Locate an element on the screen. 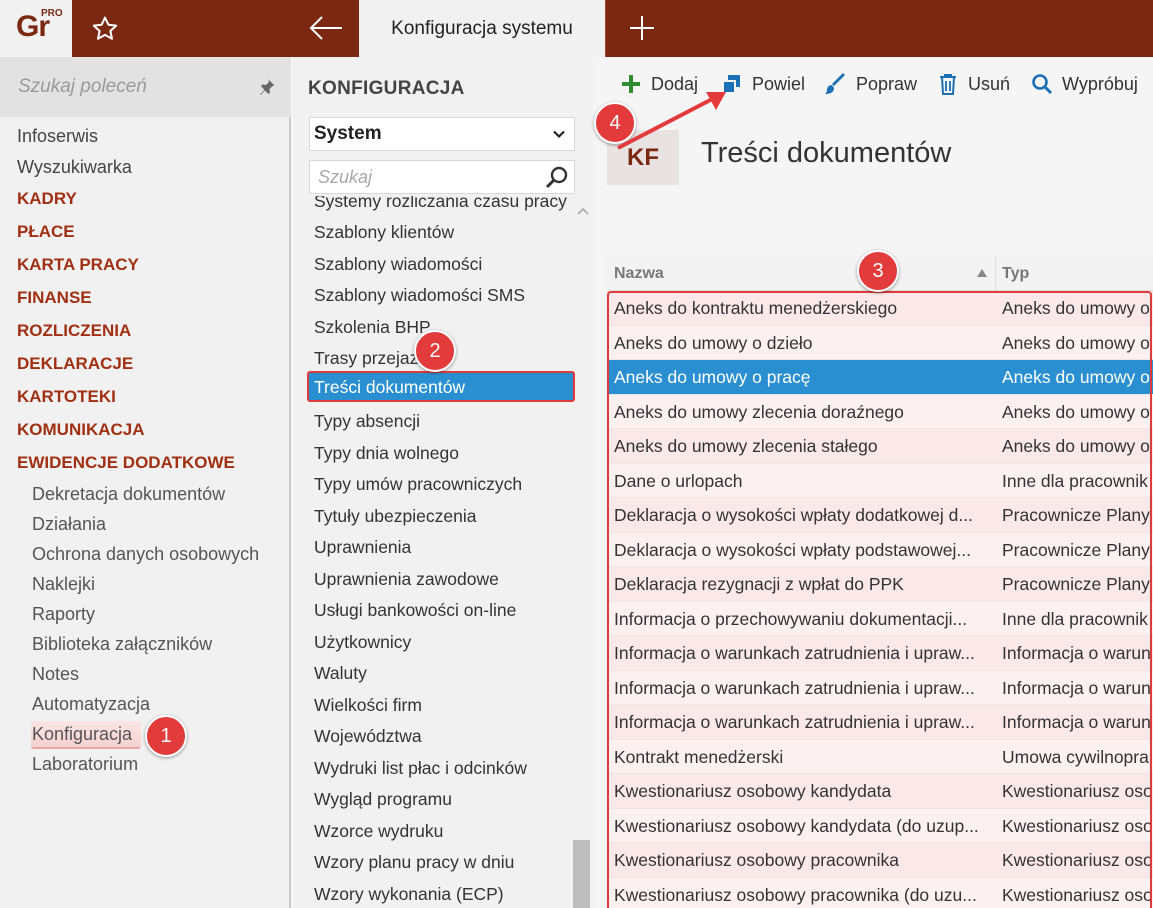  scrollbar-thumb is located at coordinates (581, 874).